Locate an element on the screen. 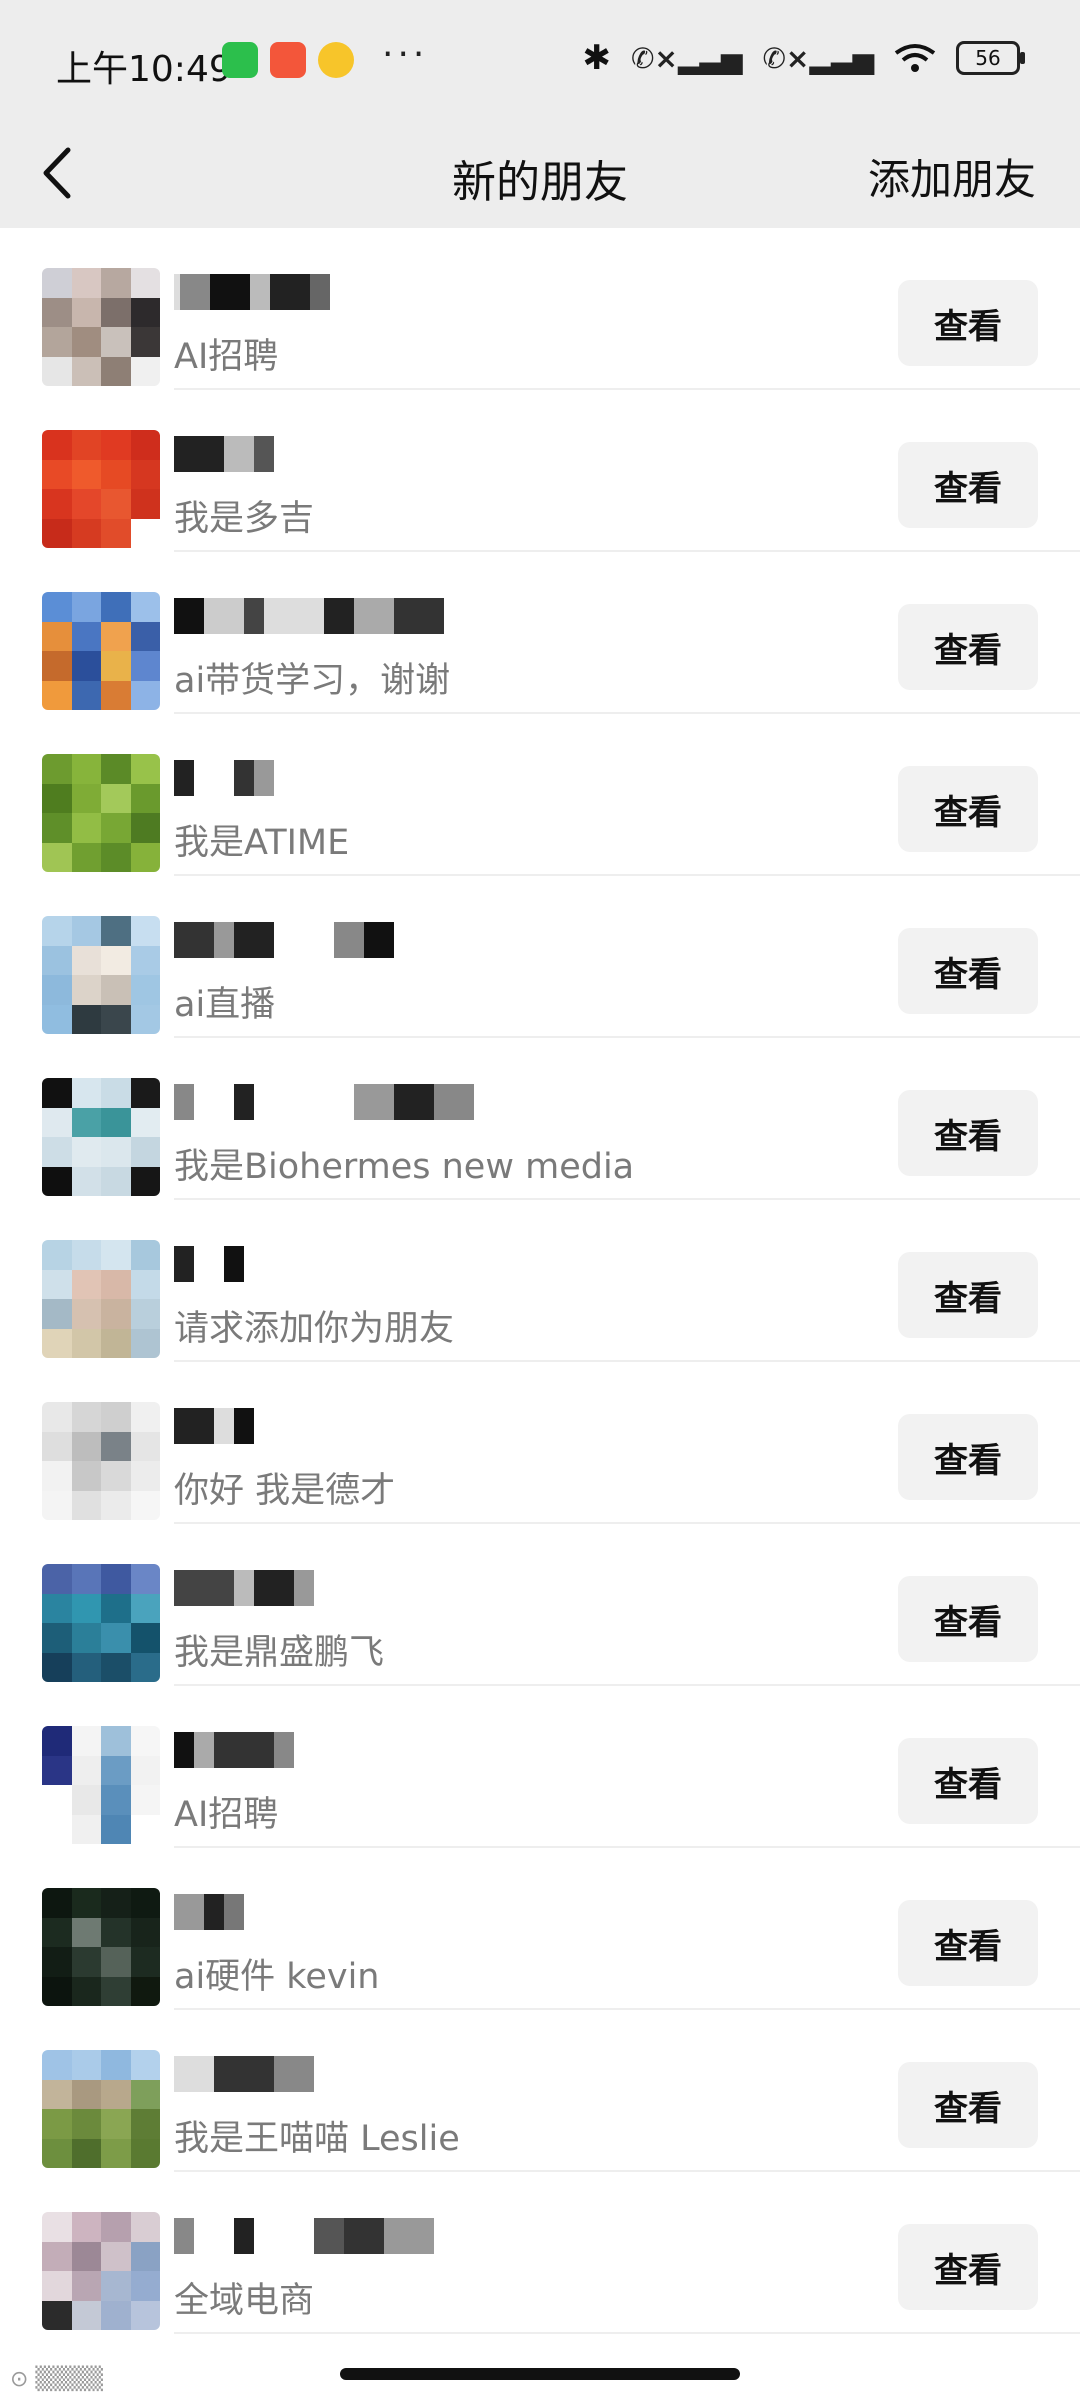 This screenshot has height=2400, width=1080. request-message: ai直播 is located at coordinates (225, 1005).